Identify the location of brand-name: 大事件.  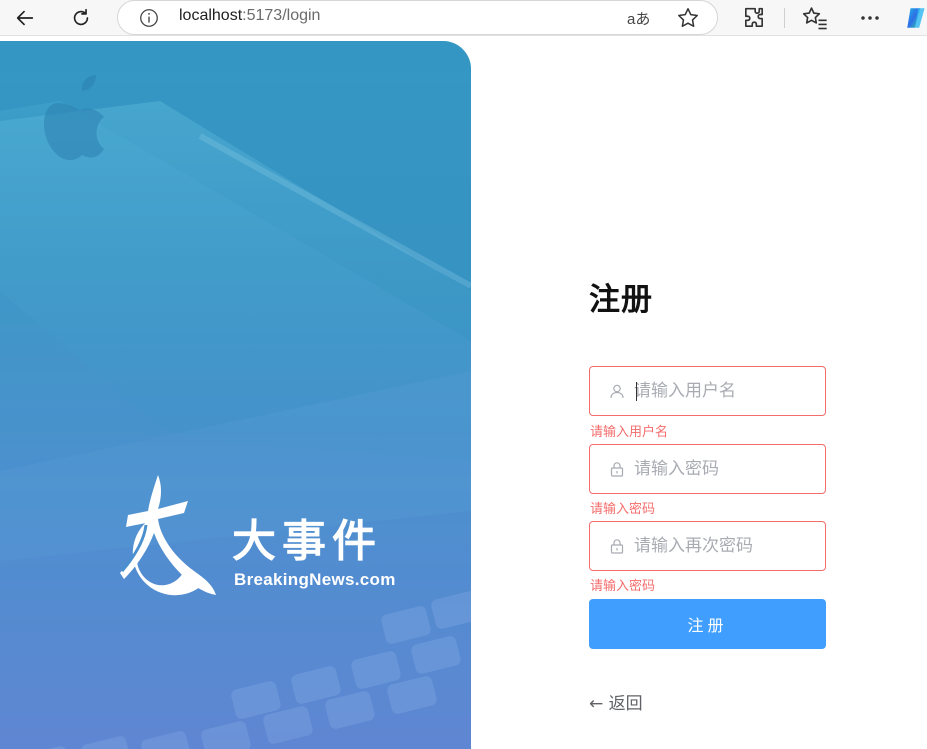
(307, 541).